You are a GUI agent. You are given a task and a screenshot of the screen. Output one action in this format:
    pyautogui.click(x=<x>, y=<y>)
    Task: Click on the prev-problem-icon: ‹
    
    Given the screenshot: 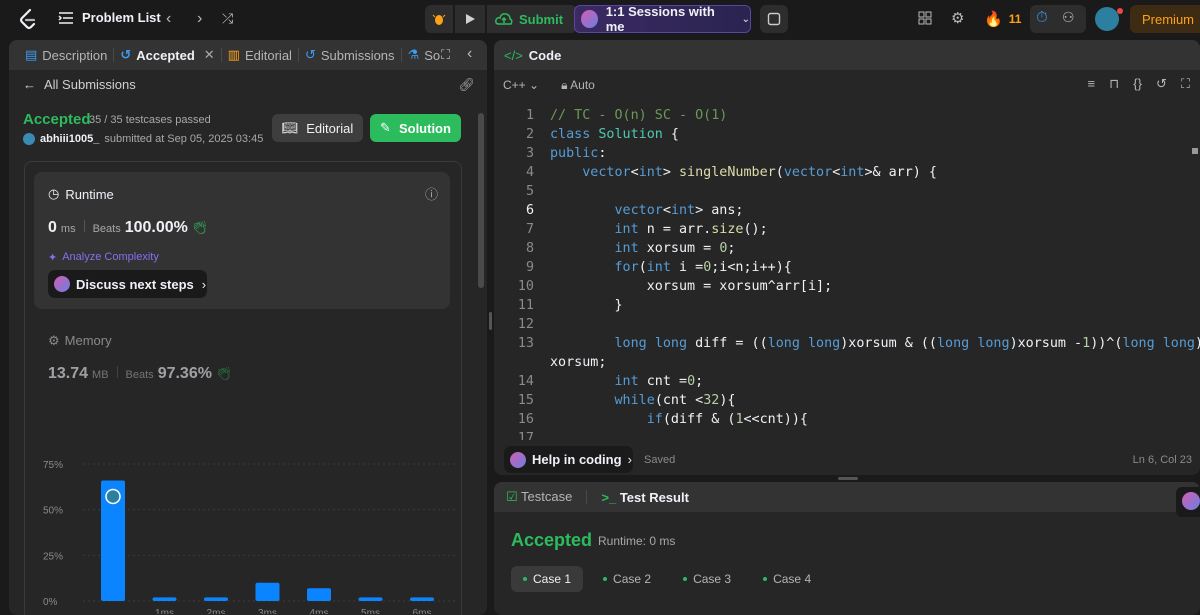 What is the action you would take?
    pyautogui.click(x=168, y=19)
    